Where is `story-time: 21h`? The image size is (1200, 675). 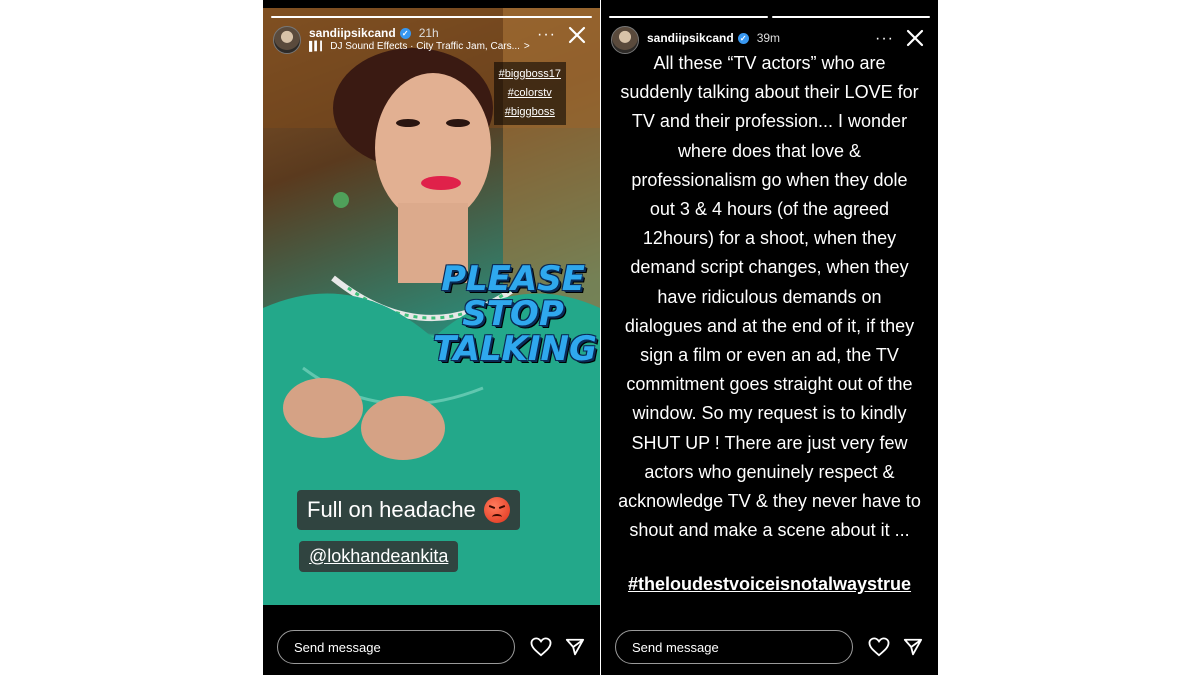
story-time: 21h is located at coordinates (428, 33).